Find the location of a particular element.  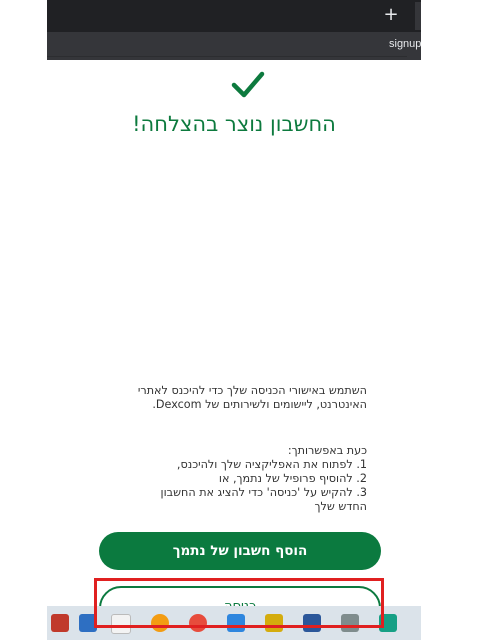

list-item: 1. לפתוח את האפליקציה שלך ולהיכנס, is located at coordinates (271, 464).